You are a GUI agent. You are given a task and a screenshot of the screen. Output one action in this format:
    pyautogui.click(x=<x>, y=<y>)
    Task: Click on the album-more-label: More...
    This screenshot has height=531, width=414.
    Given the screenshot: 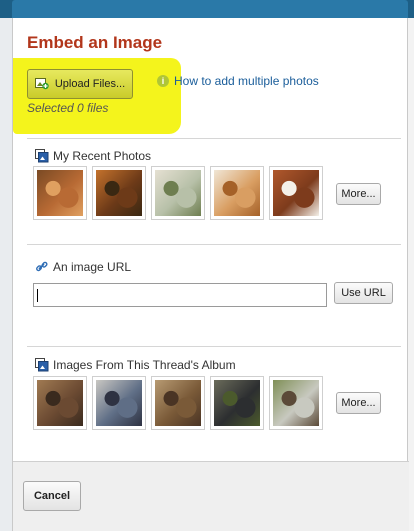 What is the action you would take?
    pyautogui.click(x=358, y=403)
    